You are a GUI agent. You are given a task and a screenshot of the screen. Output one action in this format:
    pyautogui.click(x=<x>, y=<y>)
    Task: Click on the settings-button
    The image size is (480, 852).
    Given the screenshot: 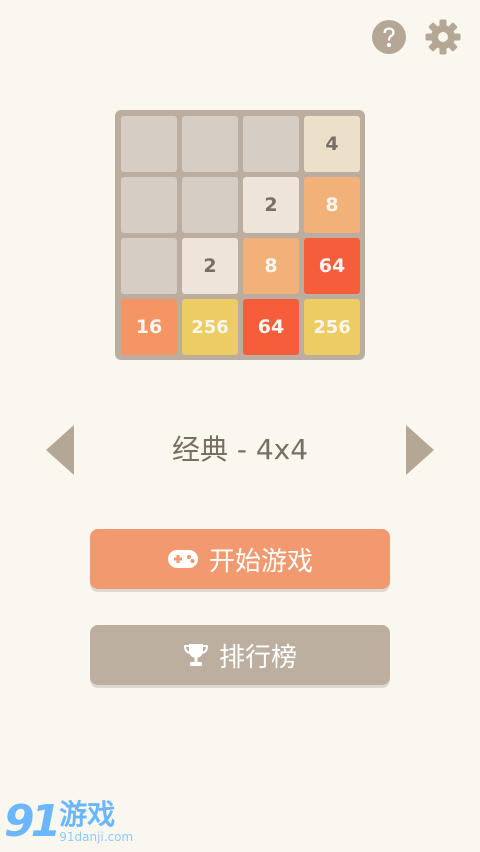 What is the action you would take?
    pyautogui.click(x=443, y=37)
    